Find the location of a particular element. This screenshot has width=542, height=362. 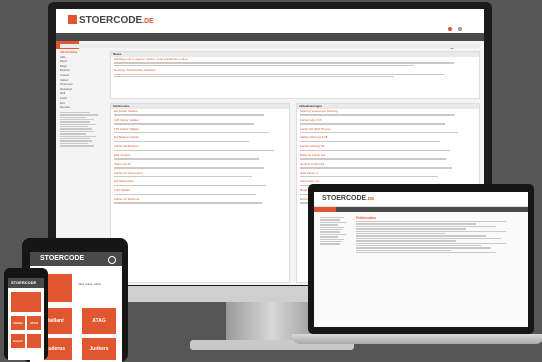

tablet-tile: Junkers is located at coordinates (99, 349).